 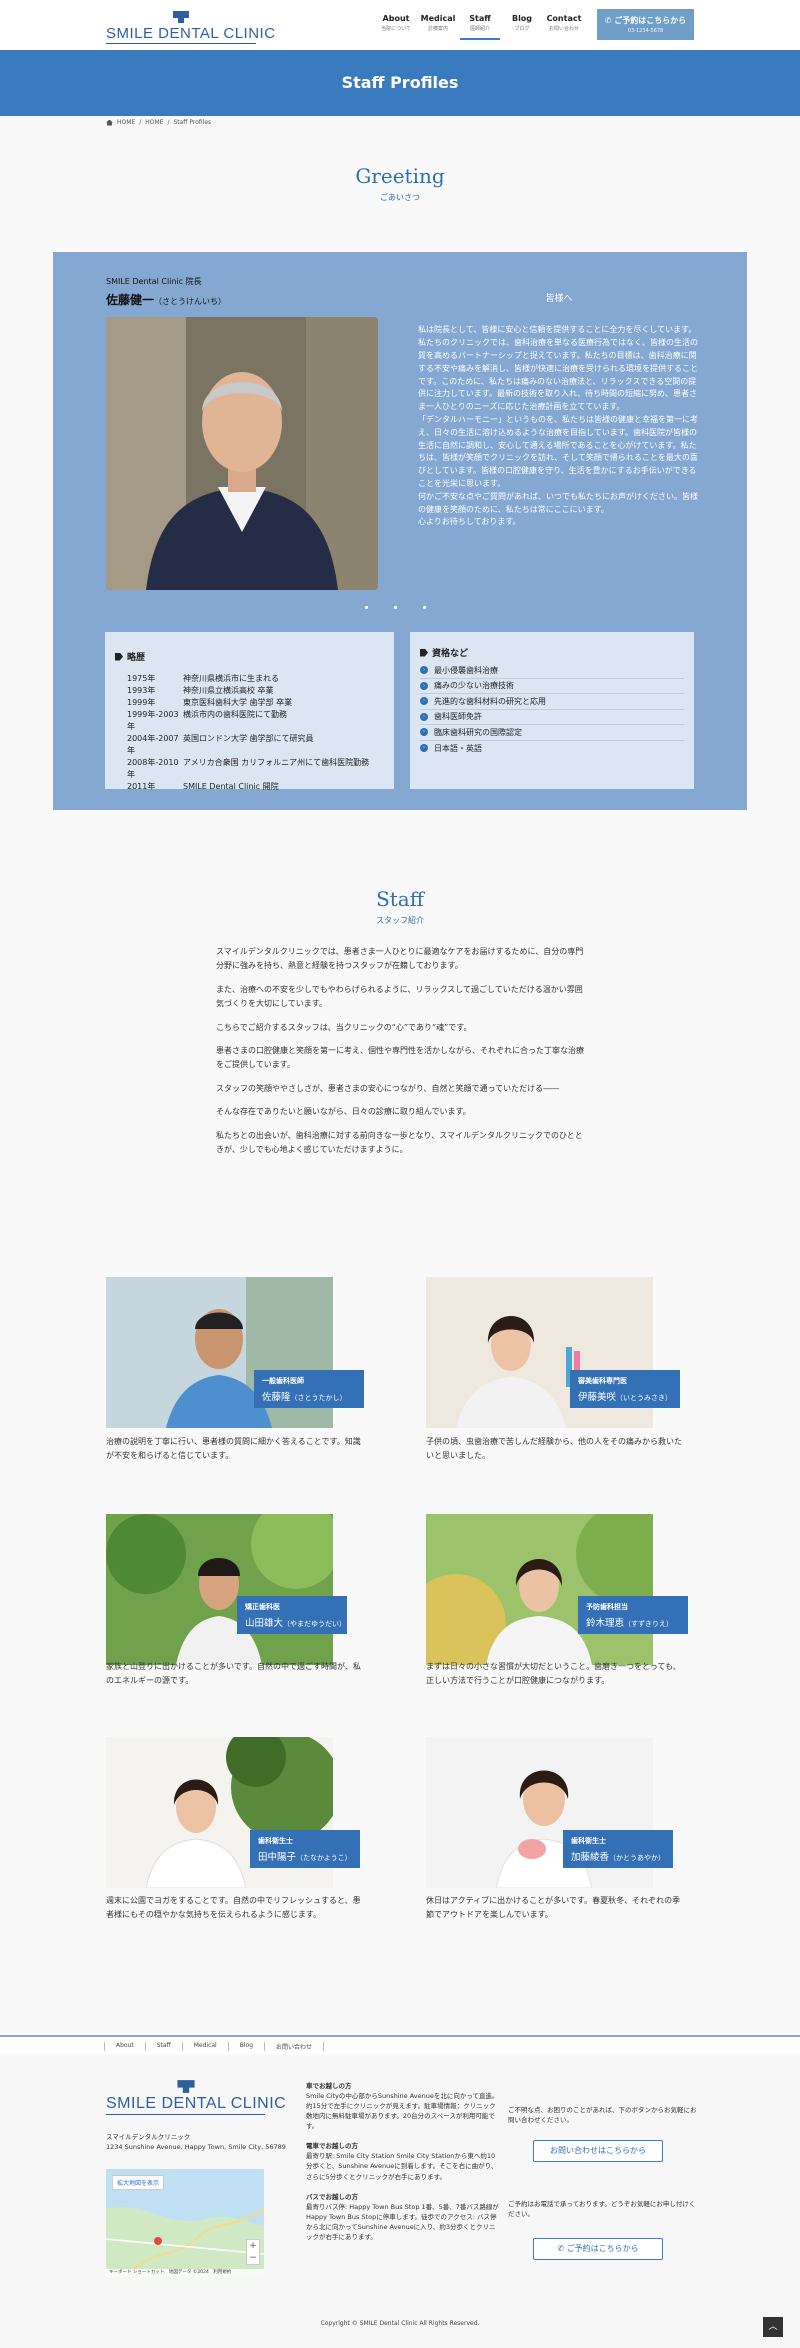 I want to click on logo-text: SMILE DENTAL CLINIC, so click(x=191, y=33).